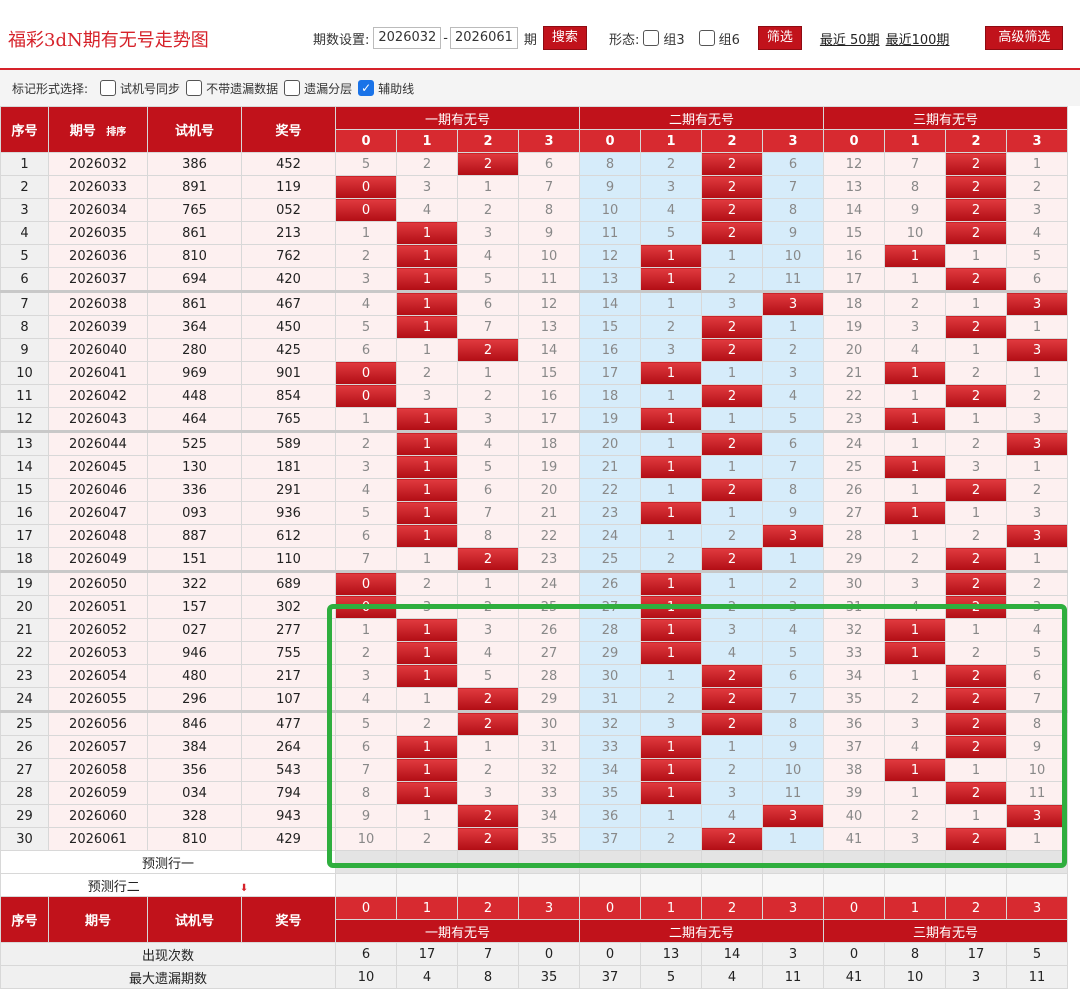  What do you see at coordinates (98, 919) in the screenshot?
I see `footer-period: 期号` at bounding box center [98, 919].